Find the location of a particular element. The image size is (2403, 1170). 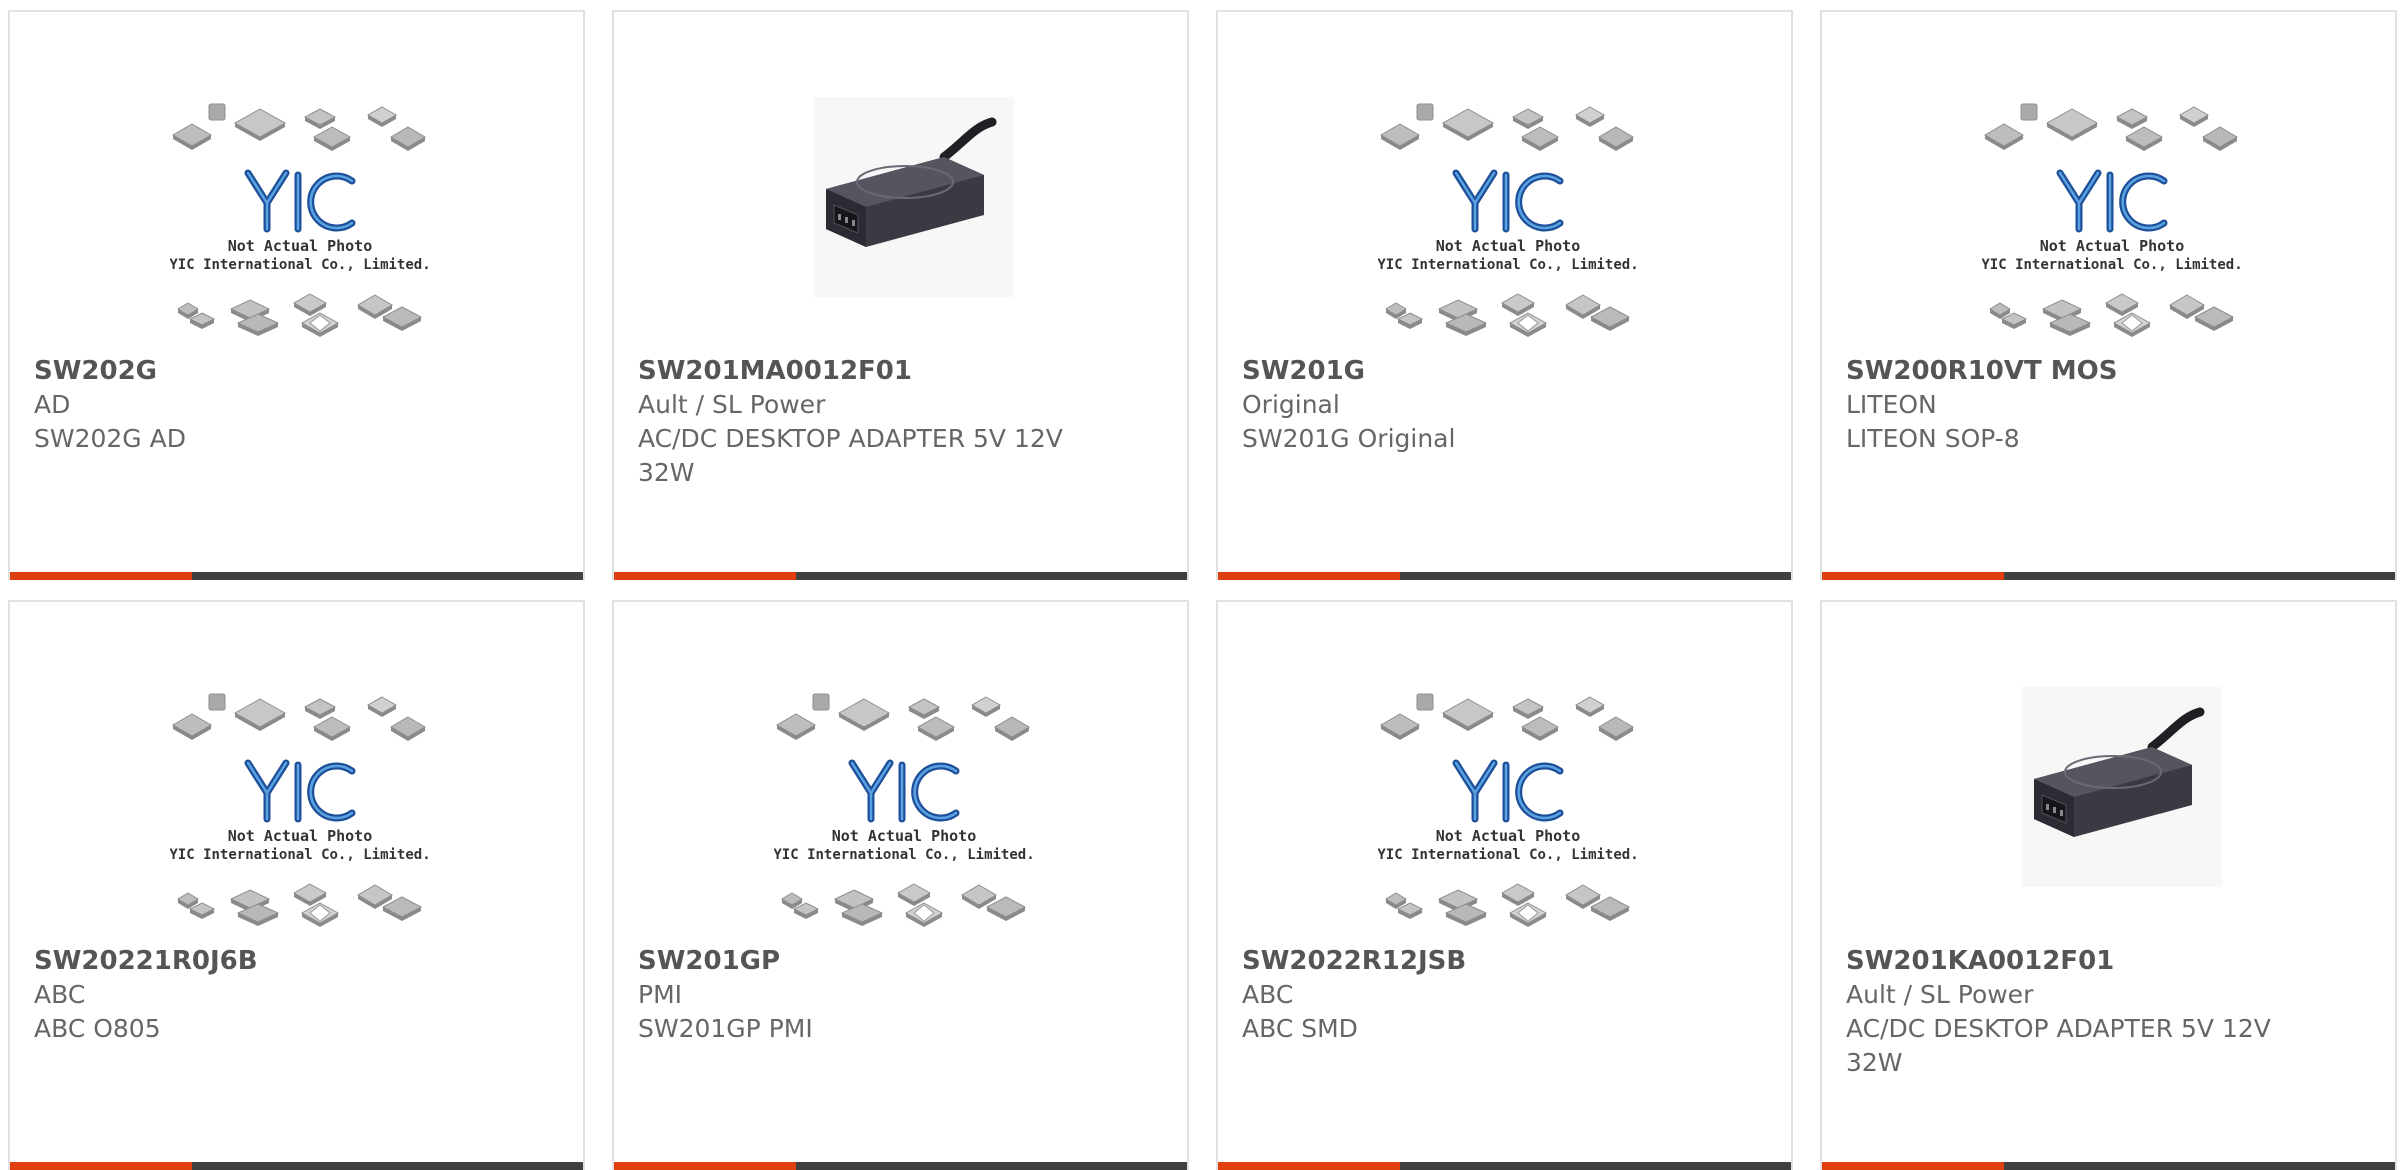

product-description: ABC O805 is located at coordinates (97, 1028).